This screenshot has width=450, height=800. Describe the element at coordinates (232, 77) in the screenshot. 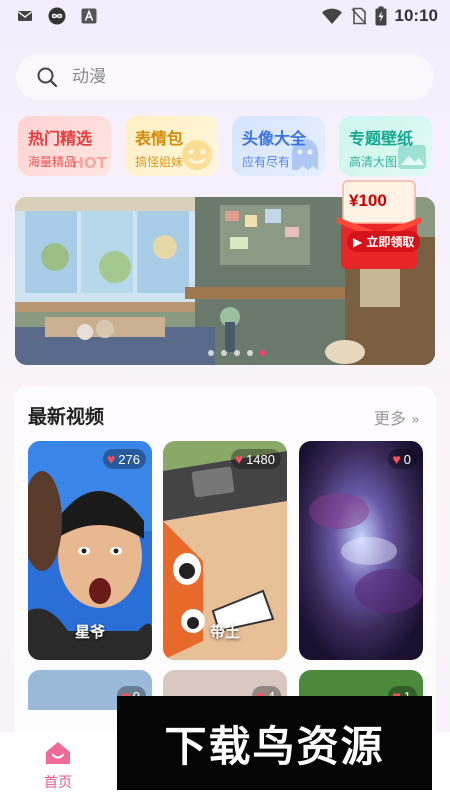

I see `search-input` at that location.